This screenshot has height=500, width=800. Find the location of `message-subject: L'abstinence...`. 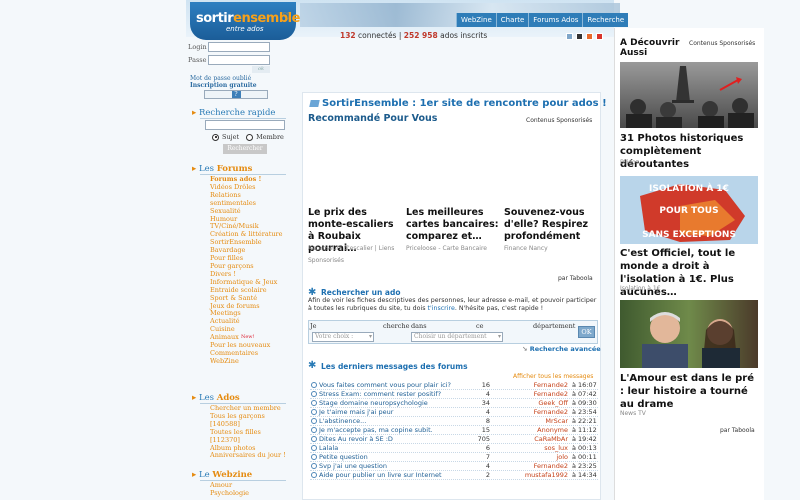

message-subject: L'abstinence... is located at coordinates (342, 421).